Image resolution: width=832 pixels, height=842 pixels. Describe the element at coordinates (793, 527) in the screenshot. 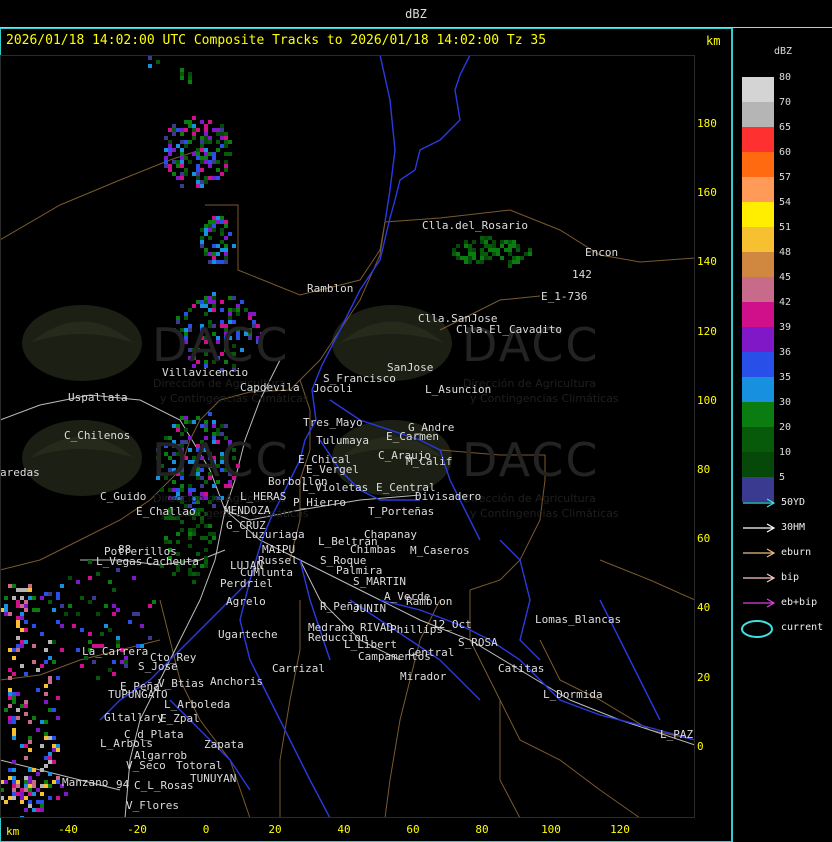

I see `track-label: 30HM` at that location.